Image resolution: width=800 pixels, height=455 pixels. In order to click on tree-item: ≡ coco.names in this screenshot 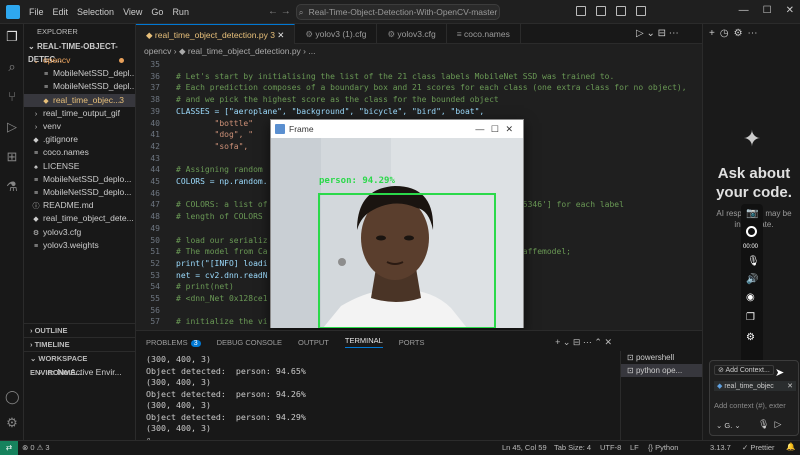, I will do `click(79, 152)`.